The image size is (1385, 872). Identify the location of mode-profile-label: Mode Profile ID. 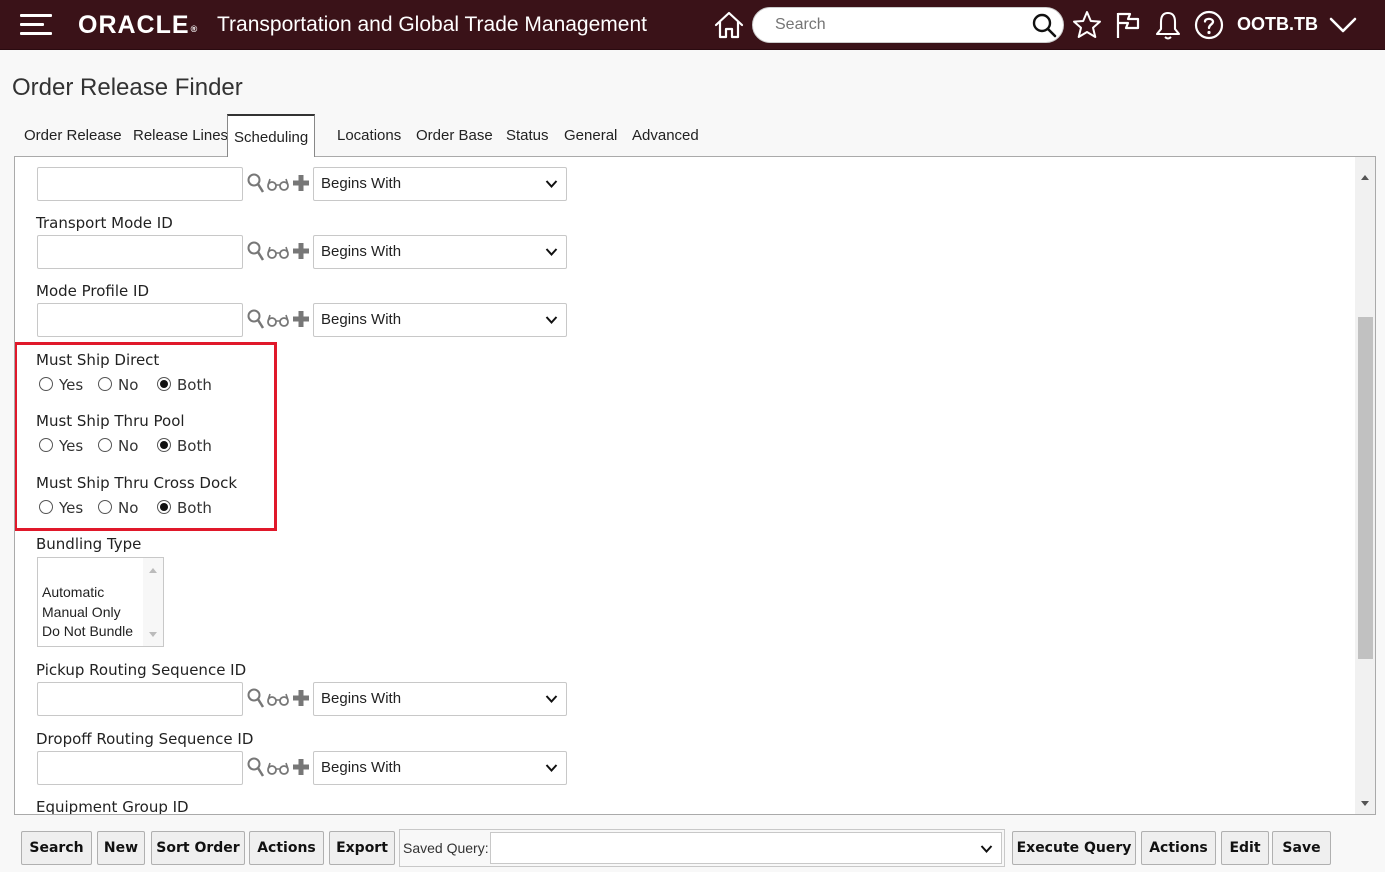
(93, 291).